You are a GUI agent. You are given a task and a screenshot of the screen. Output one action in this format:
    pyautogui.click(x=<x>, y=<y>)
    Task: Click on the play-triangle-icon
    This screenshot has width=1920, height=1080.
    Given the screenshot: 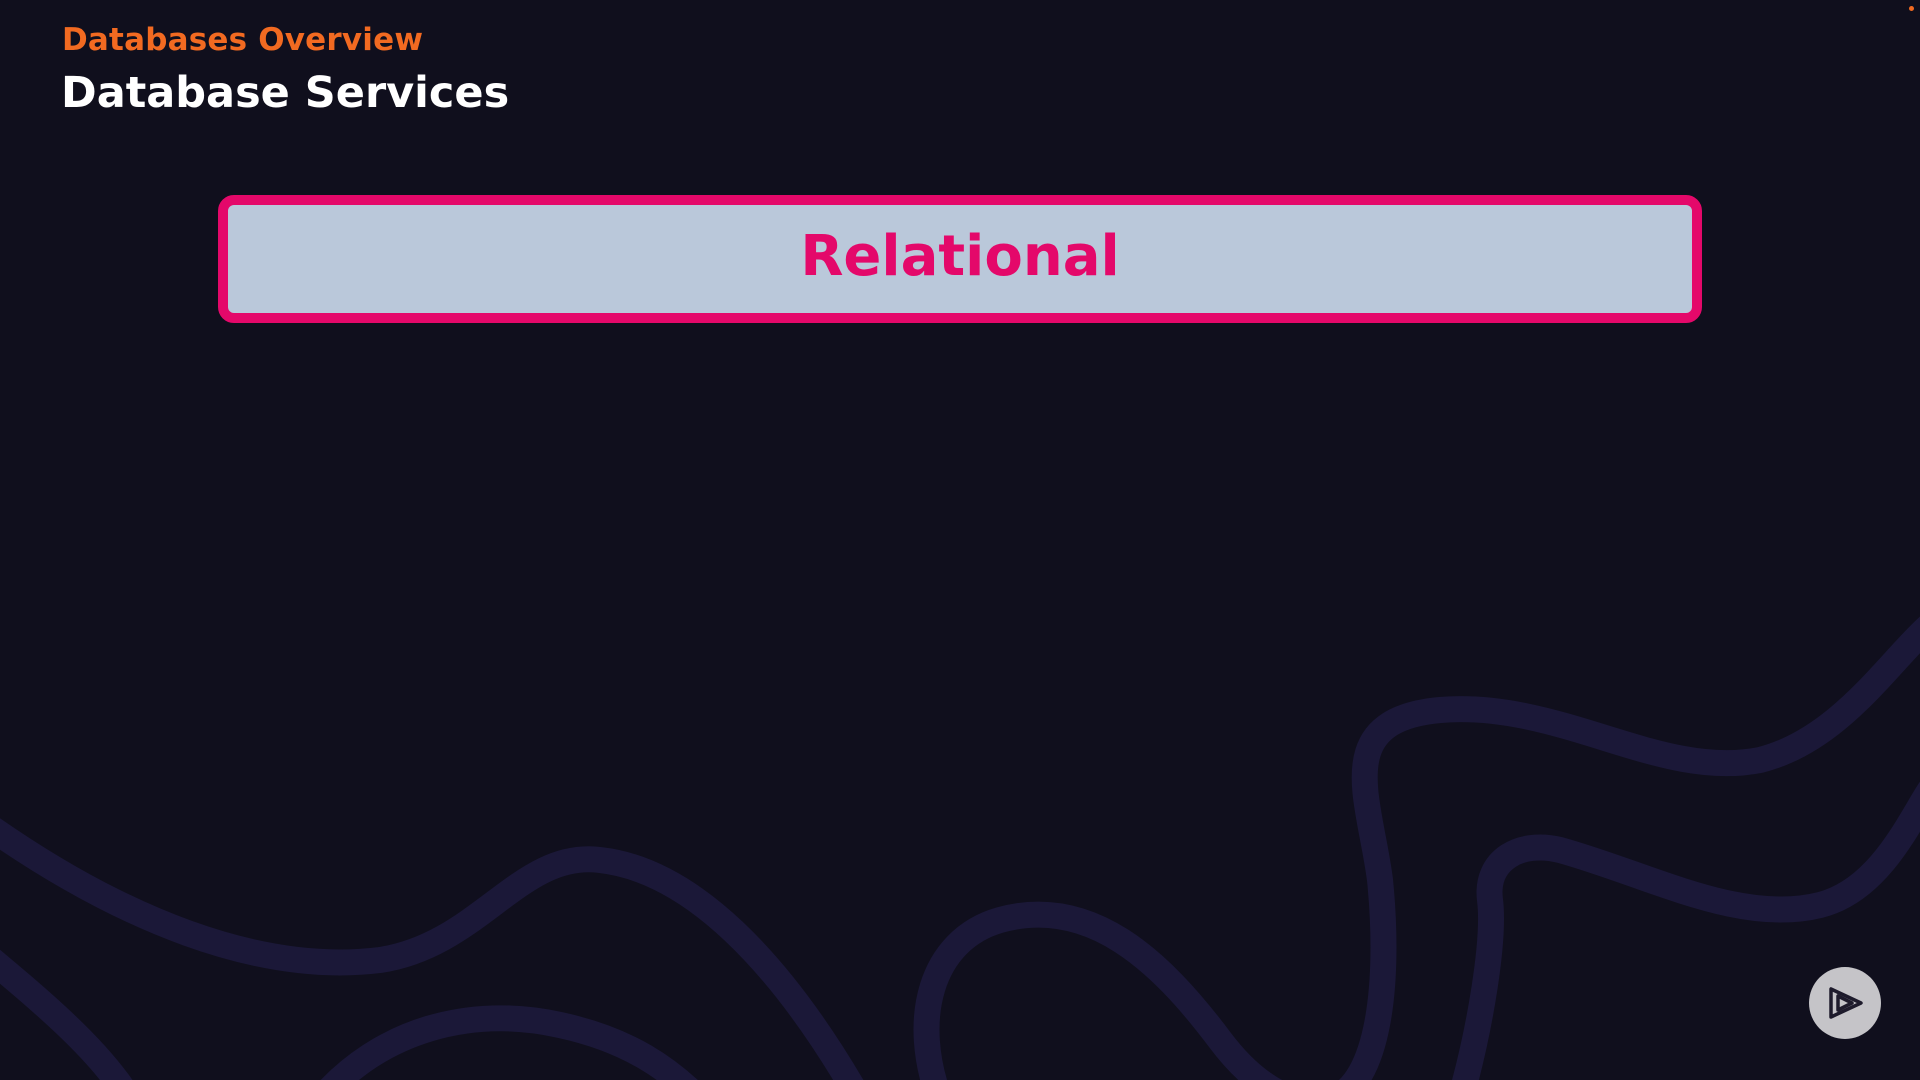 What is the action you would take?
    pyautogui.click(x=1846, y=1003)
    